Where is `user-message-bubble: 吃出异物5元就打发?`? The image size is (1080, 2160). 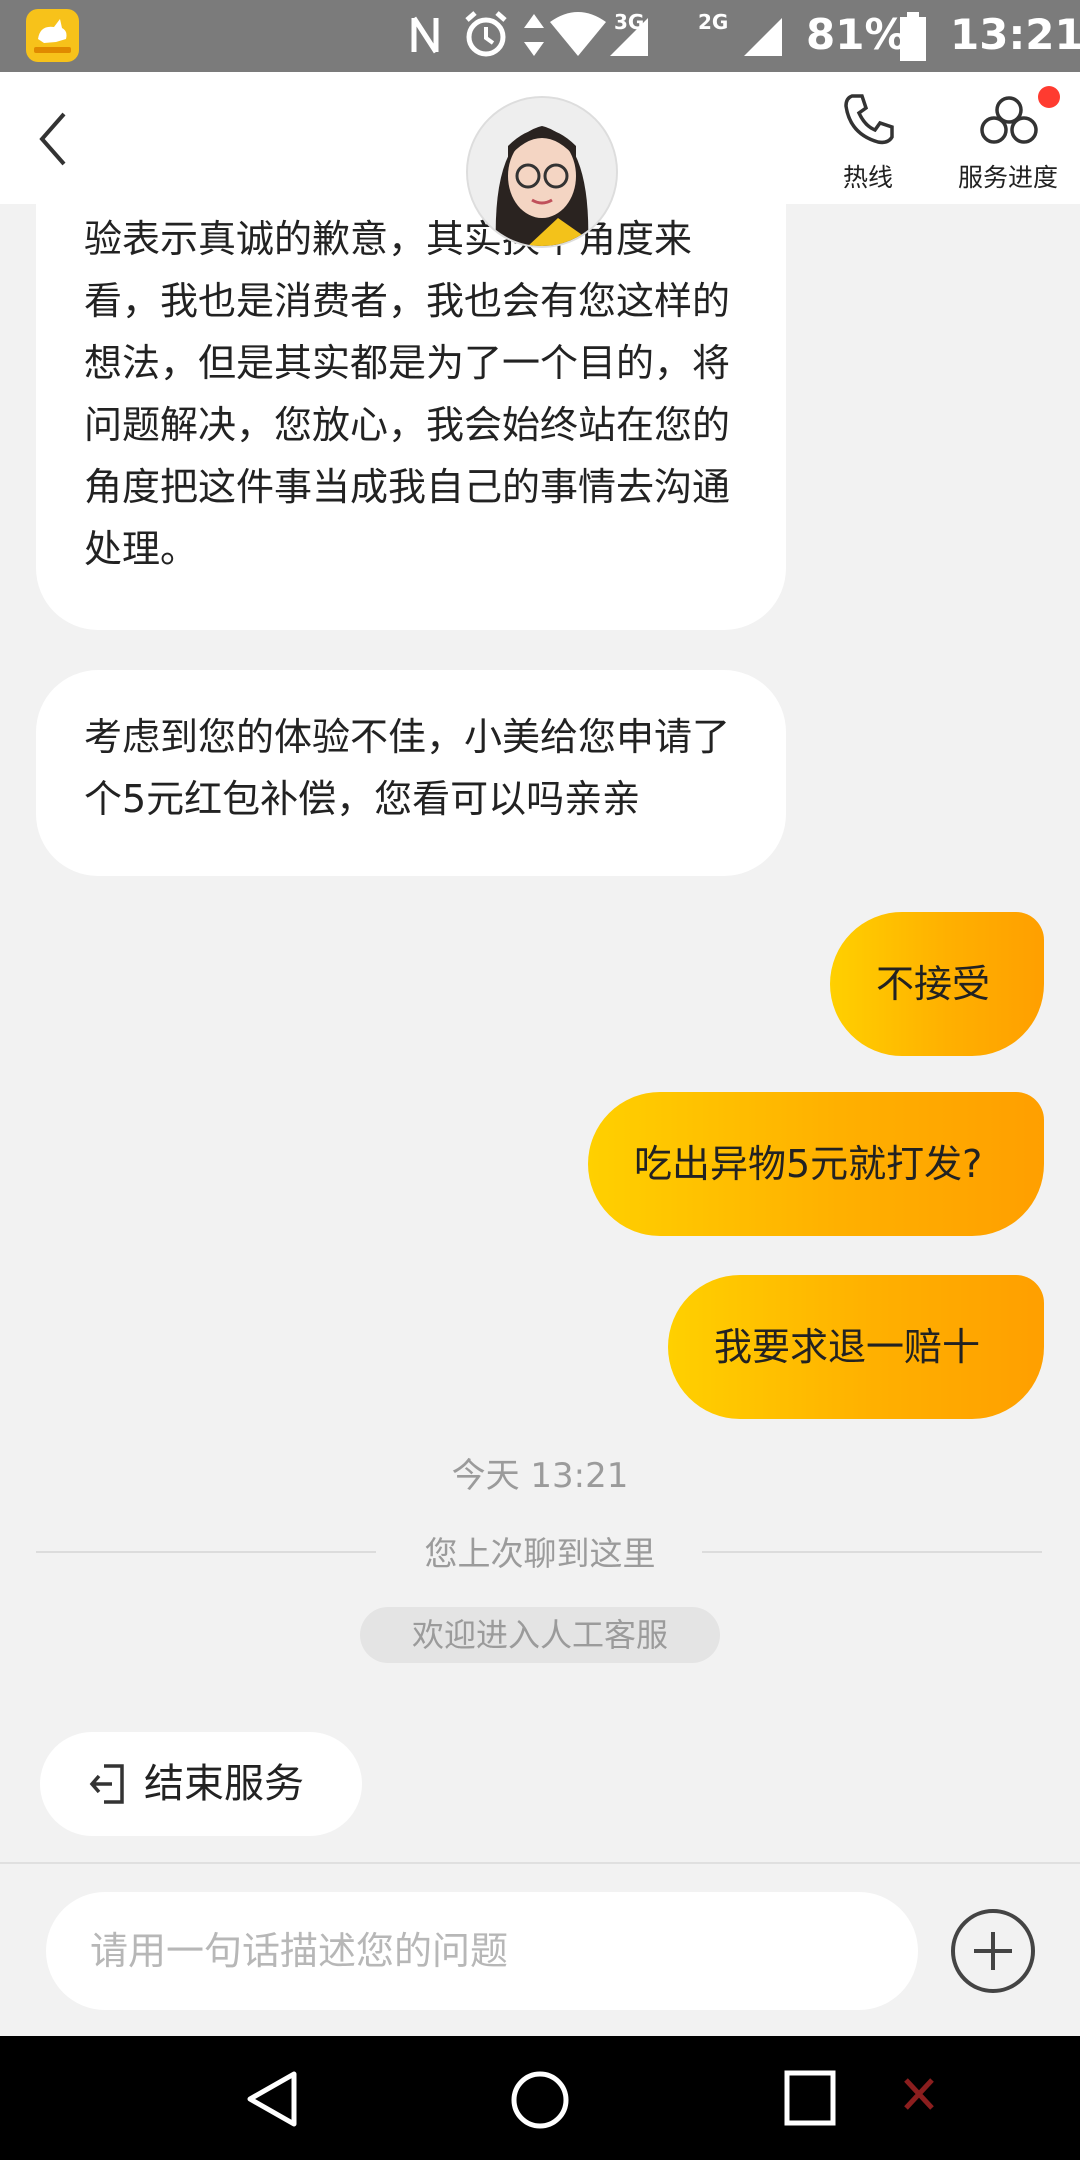
user-message-bubble: 吃出异物5元就打发? is located at coordinates (816, 1164).